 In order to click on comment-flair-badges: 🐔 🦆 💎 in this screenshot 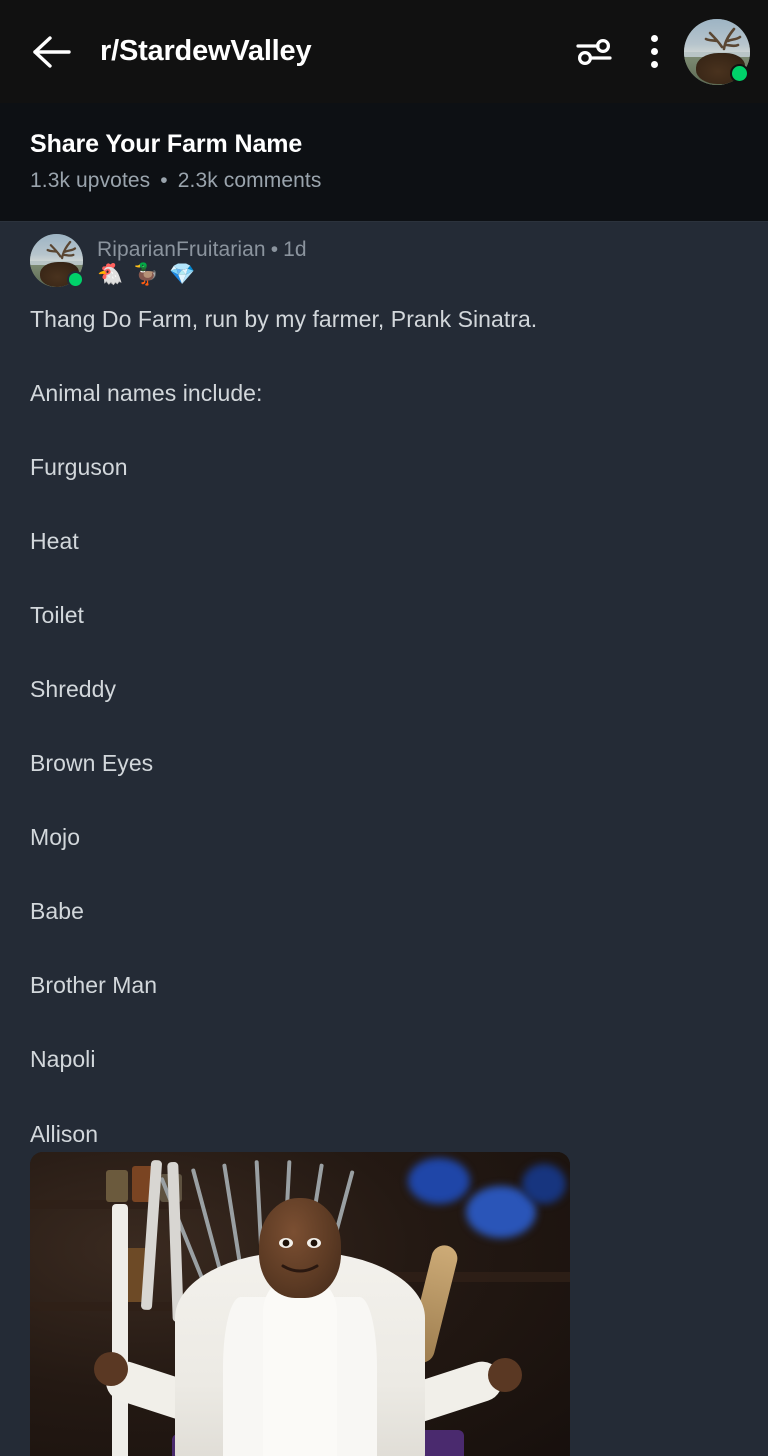, I will do `click(202, 274)`.